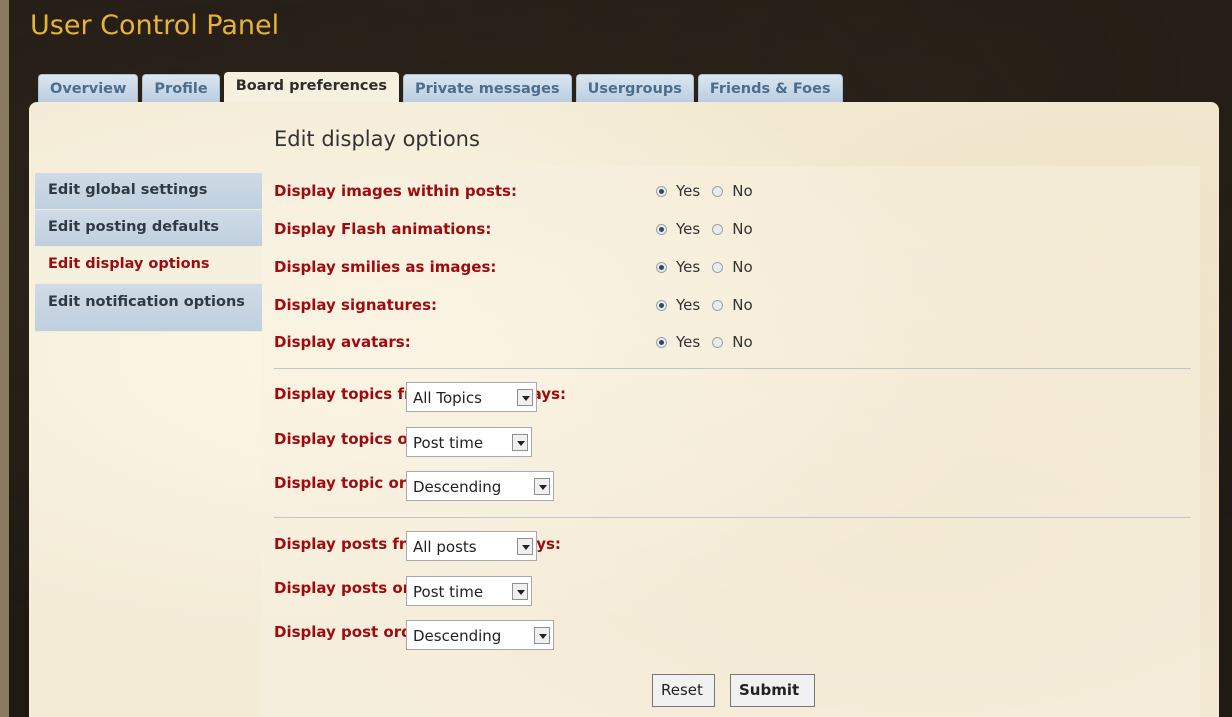 This screenshot has height=717, width=1232. What do you see at coordinates (311, 87) in the screenshot?
I see `tab-board-preferences: Board preferences` at bounding box center [311, 87].